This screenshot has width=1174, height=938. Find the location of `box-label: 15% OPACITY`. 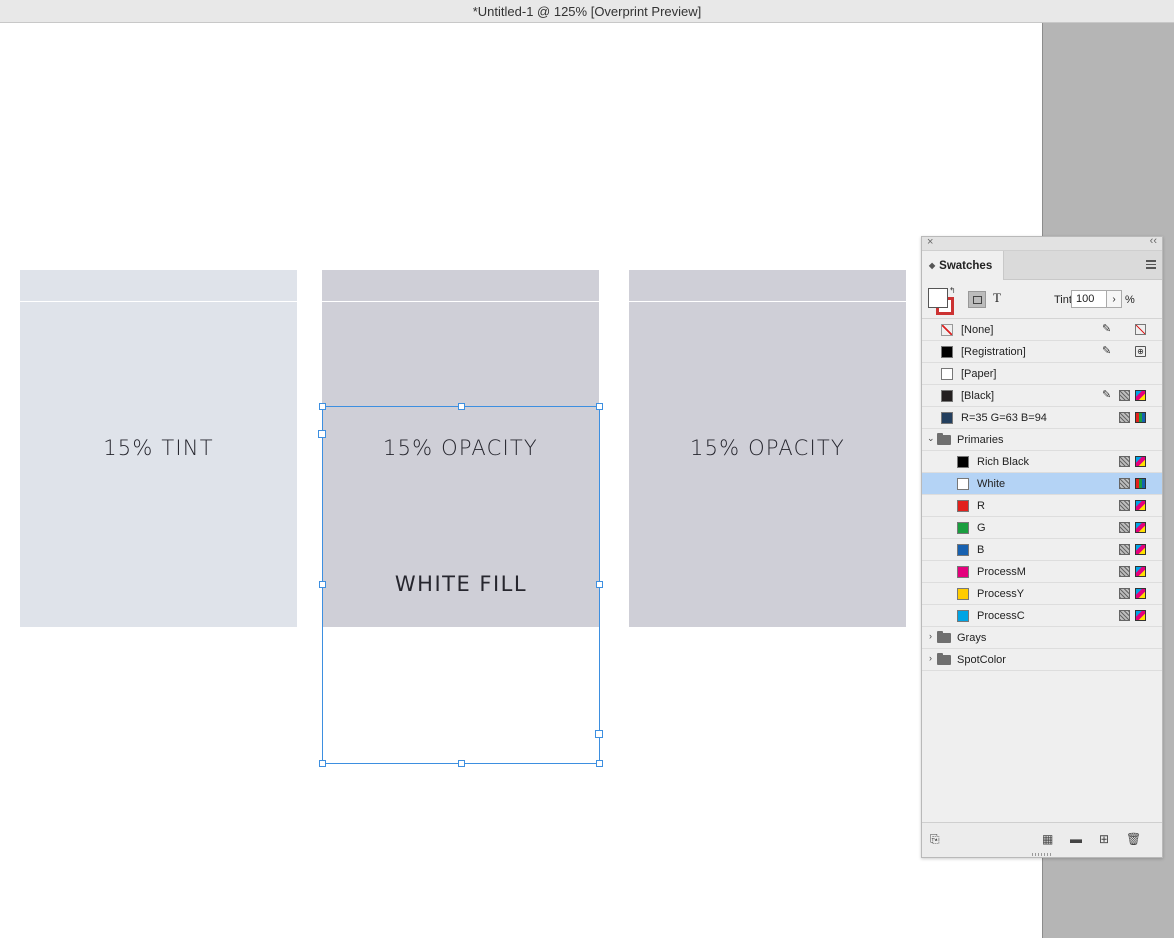

box-label: 15% OPACITY is located at coordinates (767, 448).